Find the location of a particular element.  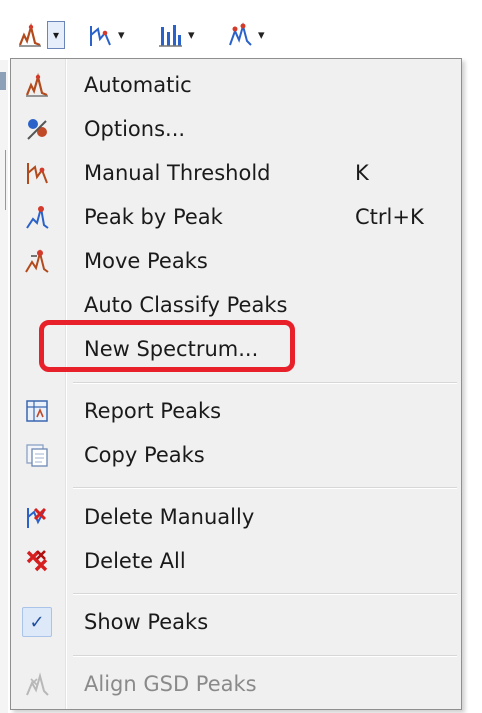

automatic-peak-icon is located at coordinates (37, 85).